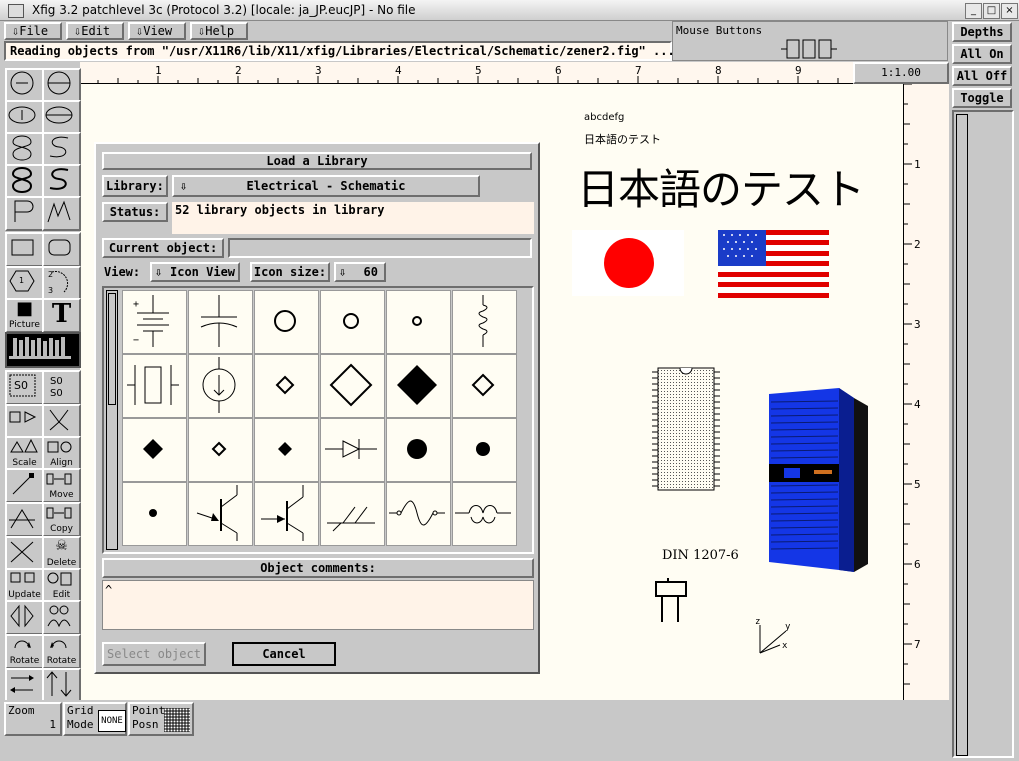 The image size is (1019, 761). What do you see at coordinates (61, 249) in the screenshot?
I see `arc-box-tool` at bounding box center [61, 249].